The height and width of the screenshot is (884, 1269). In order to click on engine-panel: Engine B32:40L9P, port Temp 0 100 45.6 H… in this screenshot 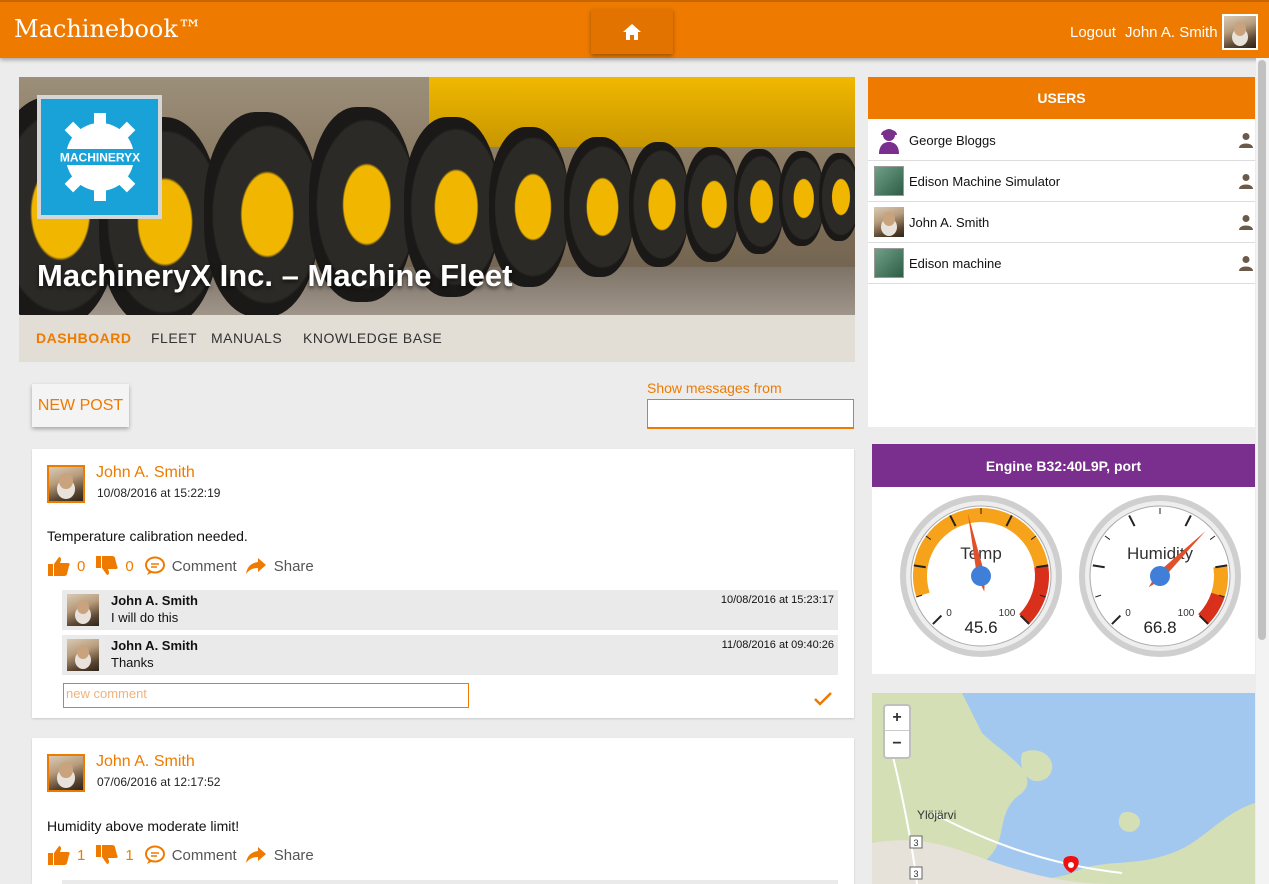, I will do `click(1063, 559)`.